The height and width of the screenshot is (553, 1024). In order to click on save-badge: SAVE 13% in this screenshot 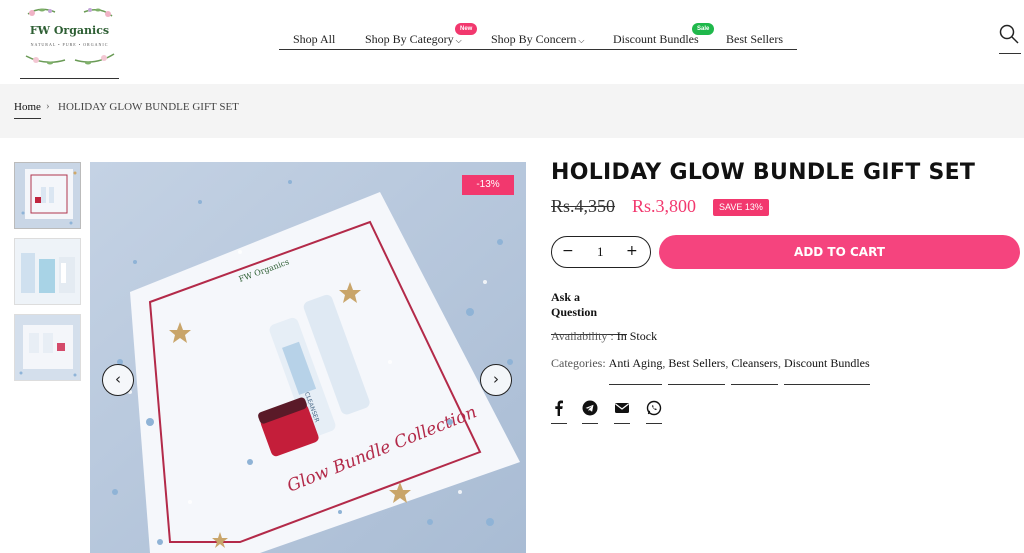, I will do `click(741, 207)`.